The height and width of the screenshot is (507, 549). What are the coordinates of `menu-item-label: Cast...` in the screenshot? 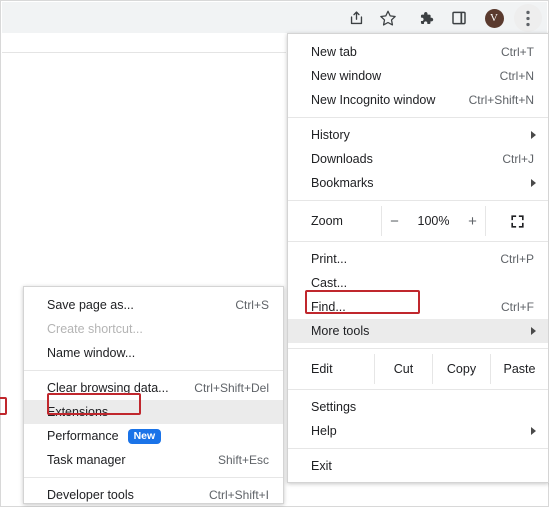 It's located at (329, 283).